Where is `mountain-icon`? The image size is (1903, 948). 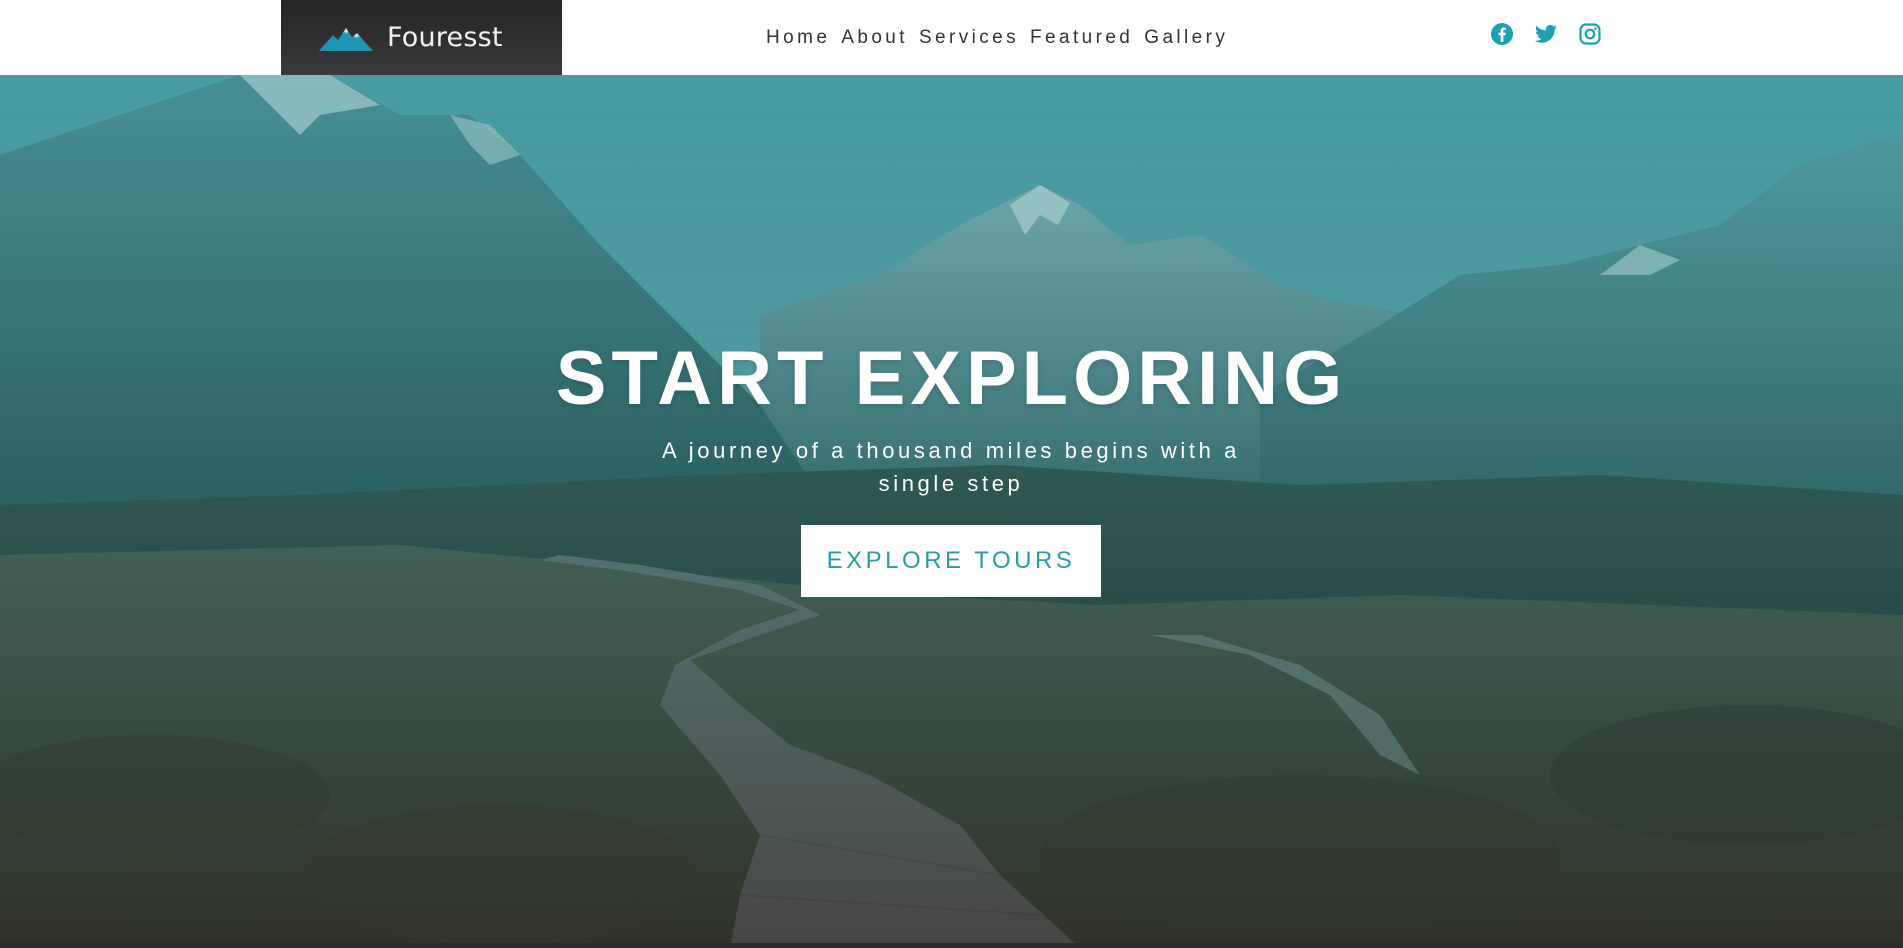
mountain-icon is located at coordinates (346, 38).